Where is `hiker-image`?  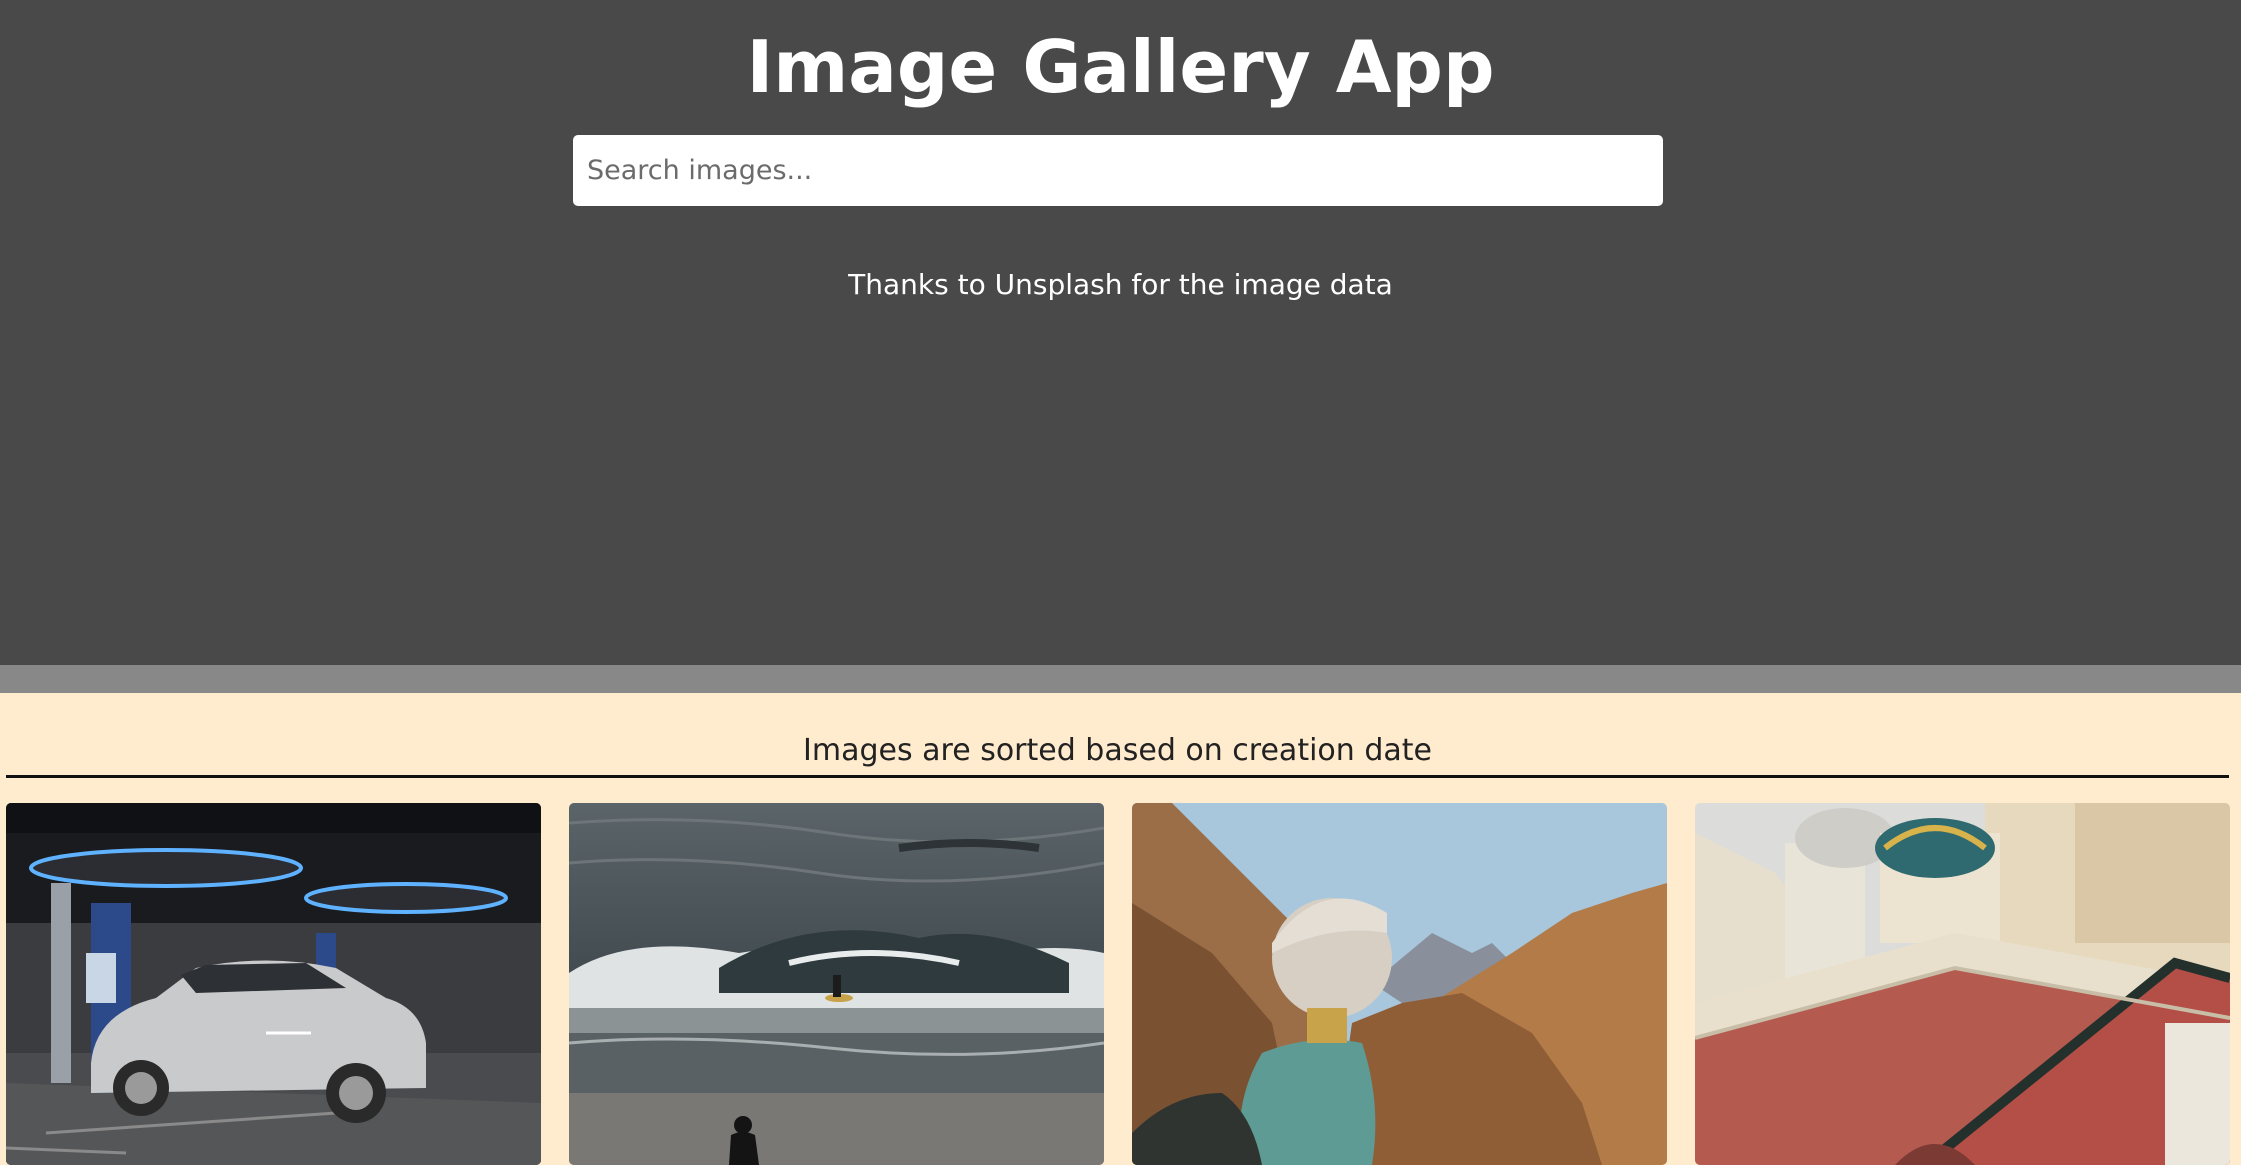 hiker-image is located at coordinates (1399, 984).